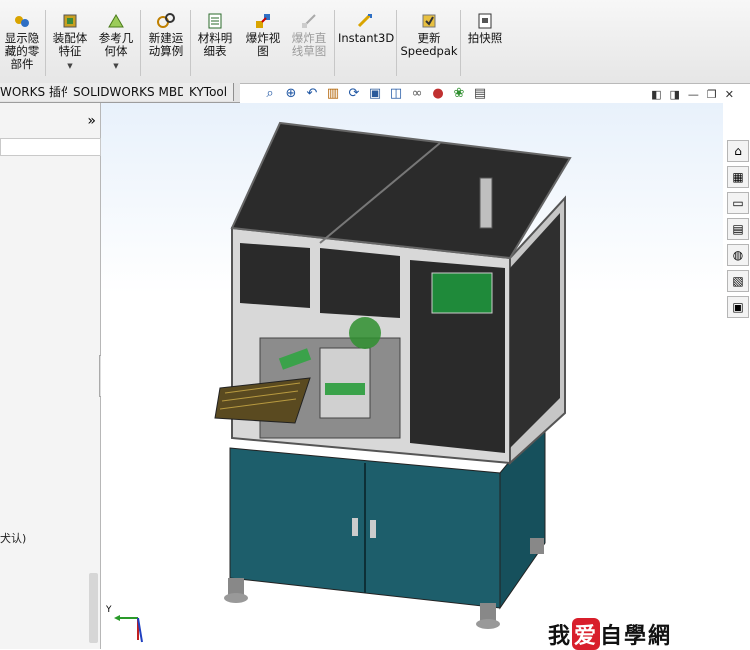  I want to click on panel-header: », so click(50, 121).